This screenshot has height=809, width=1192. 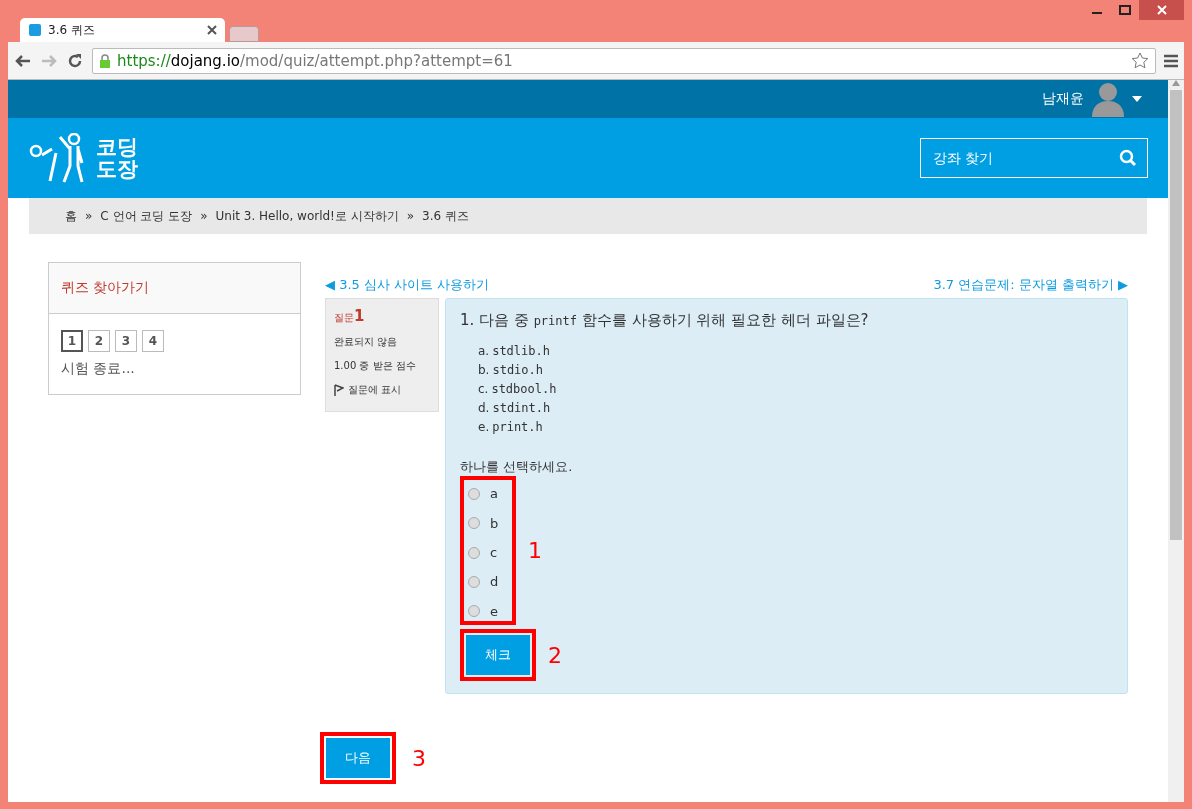 What do you see at coordinates (126, 341) in the screenshot?
I see `page-button: 3` at bounding box center [126, 341].